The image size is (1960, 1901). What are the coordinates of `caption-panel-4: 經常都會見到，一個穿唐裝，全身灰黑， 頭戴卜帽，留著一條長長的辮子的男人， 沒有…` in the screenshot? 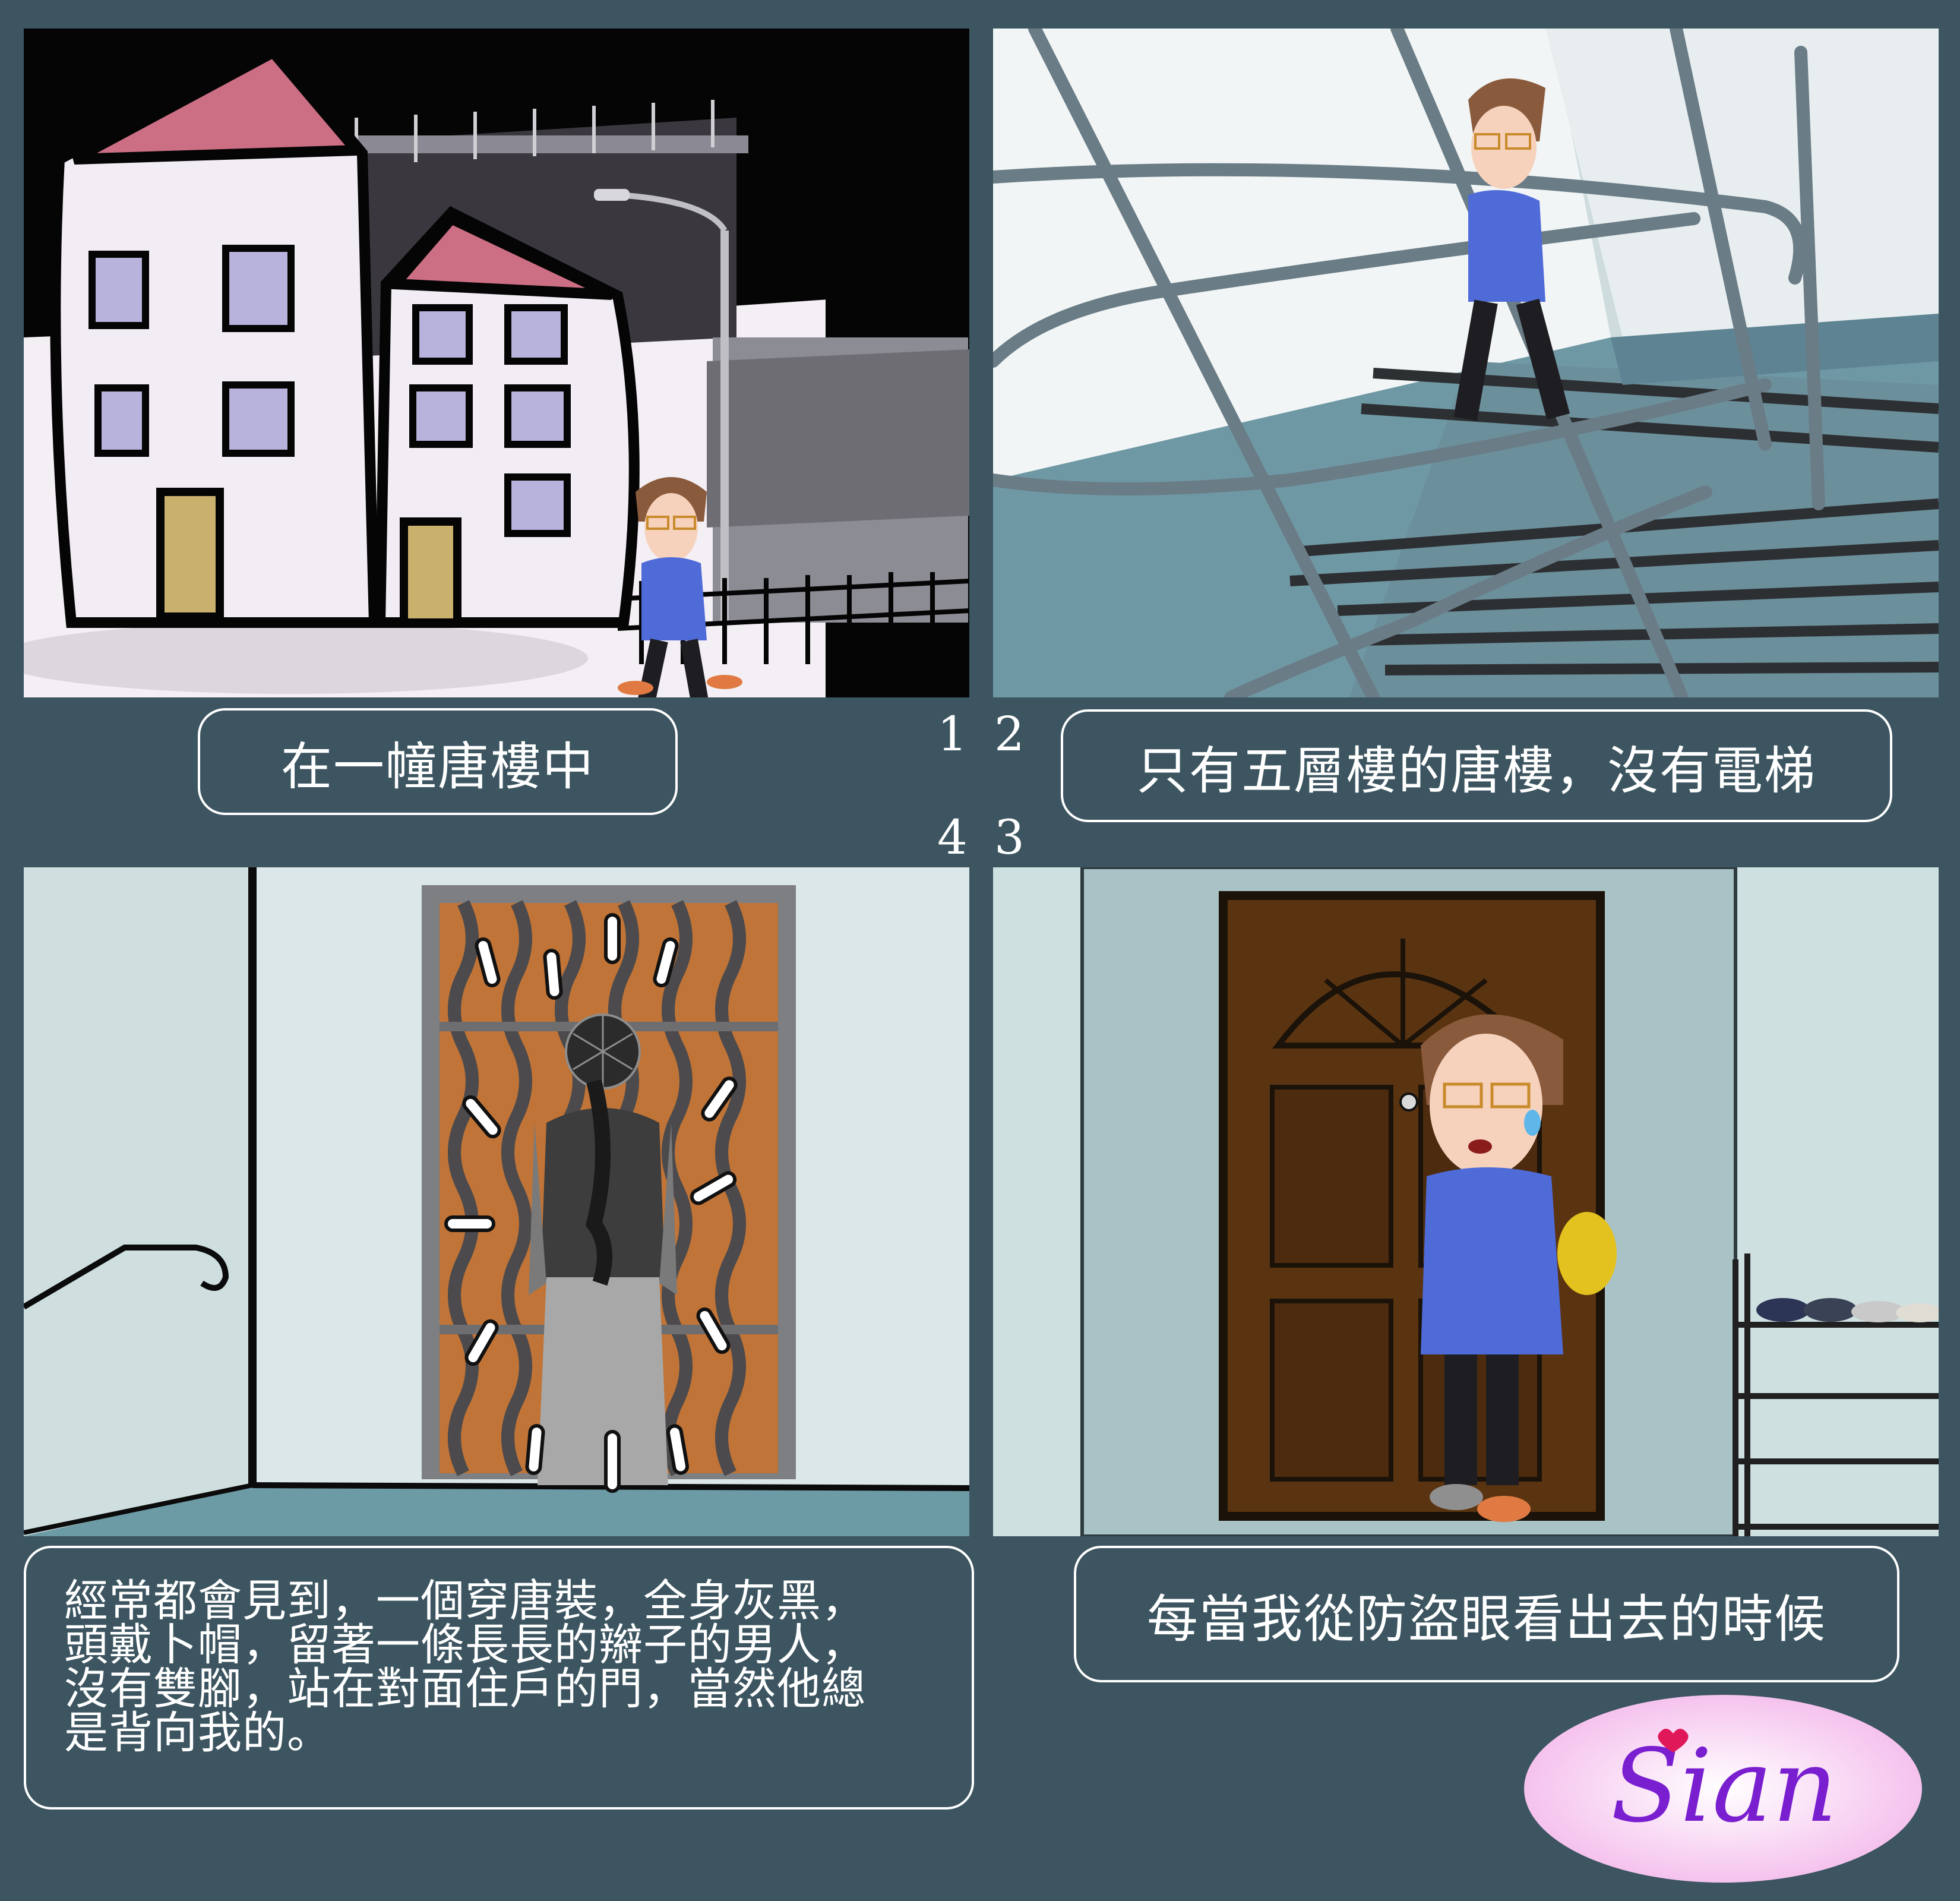 It's located at (499, 1678).